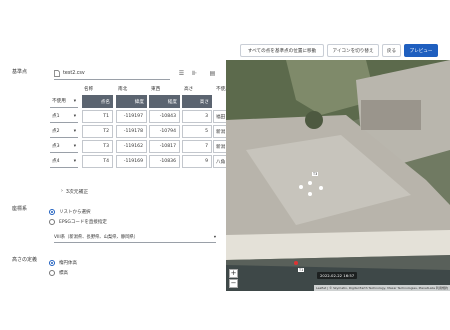 The width and height of the screenshot is (450, 330). I want to click on header-row-select: 不使用 ▾, so click(64, 101).